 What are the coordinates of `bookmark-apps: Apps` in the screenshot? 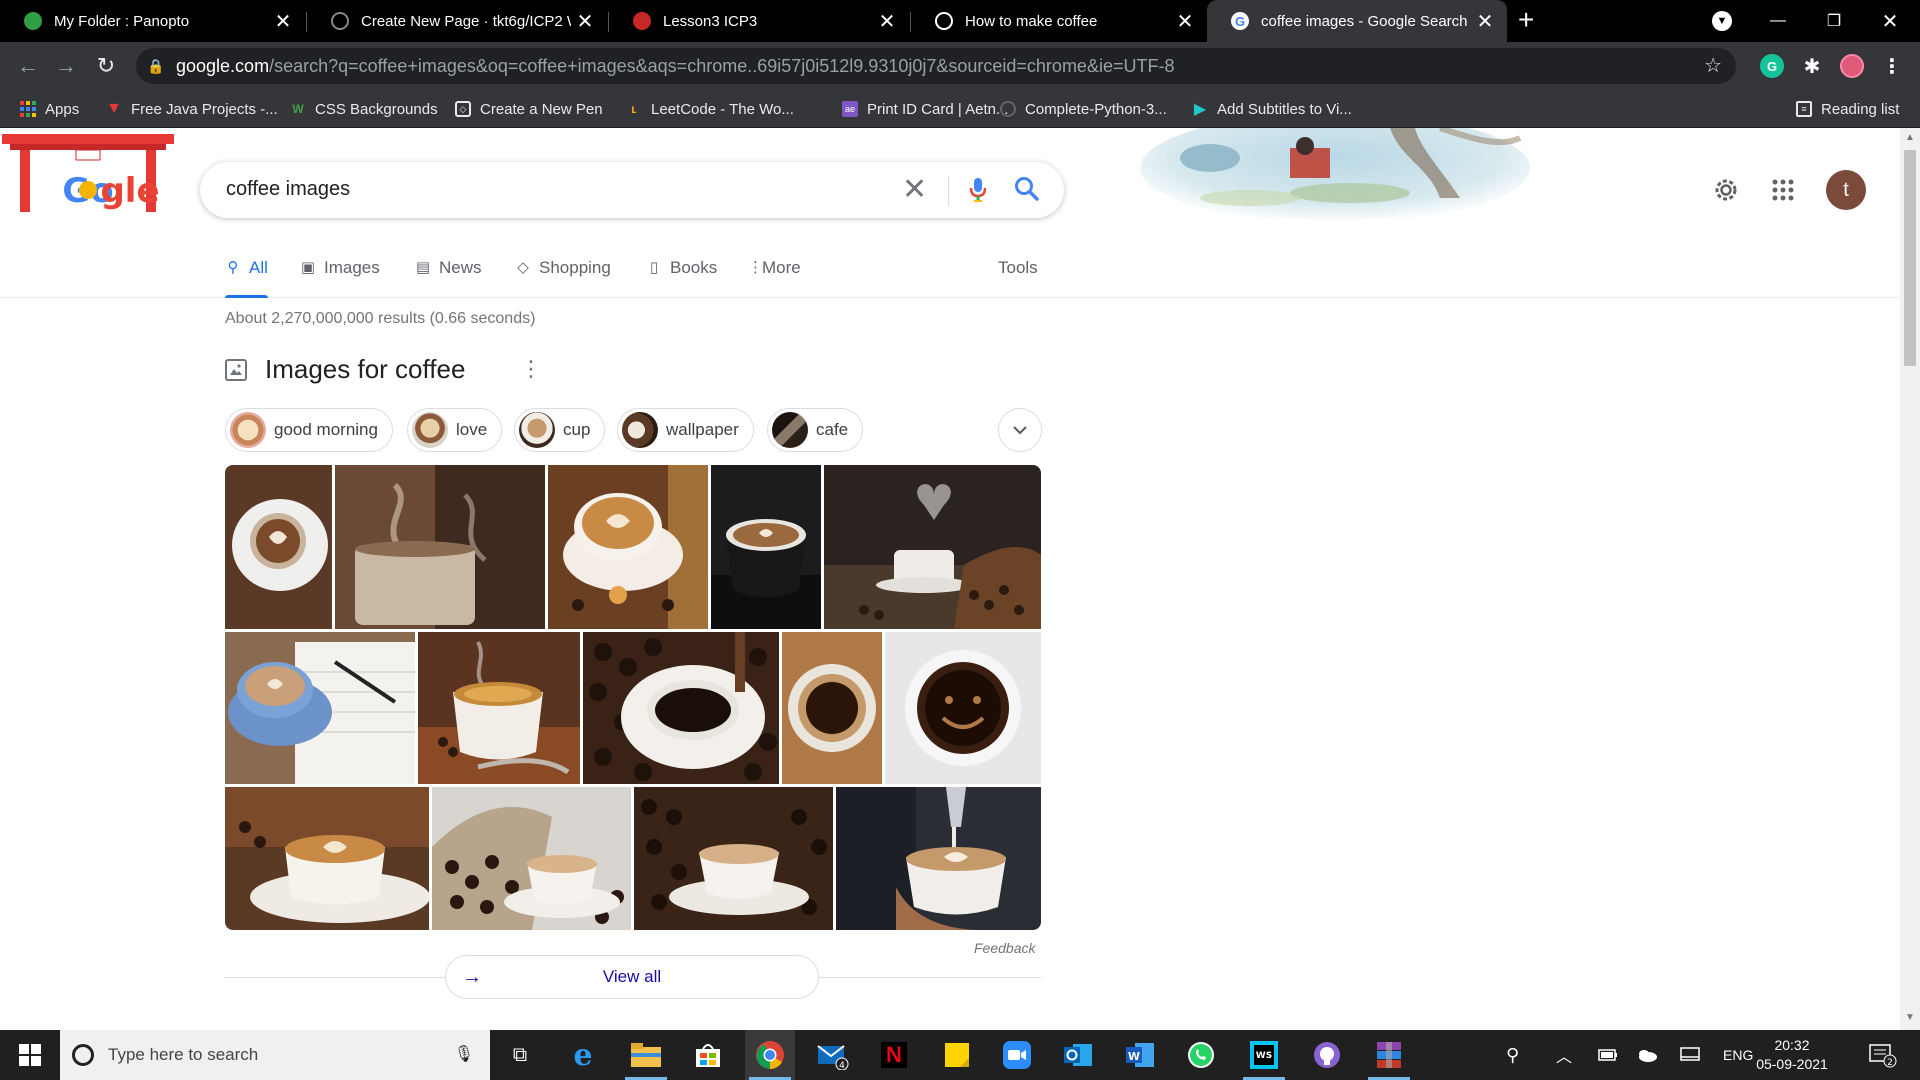 It's located at (49, 109).